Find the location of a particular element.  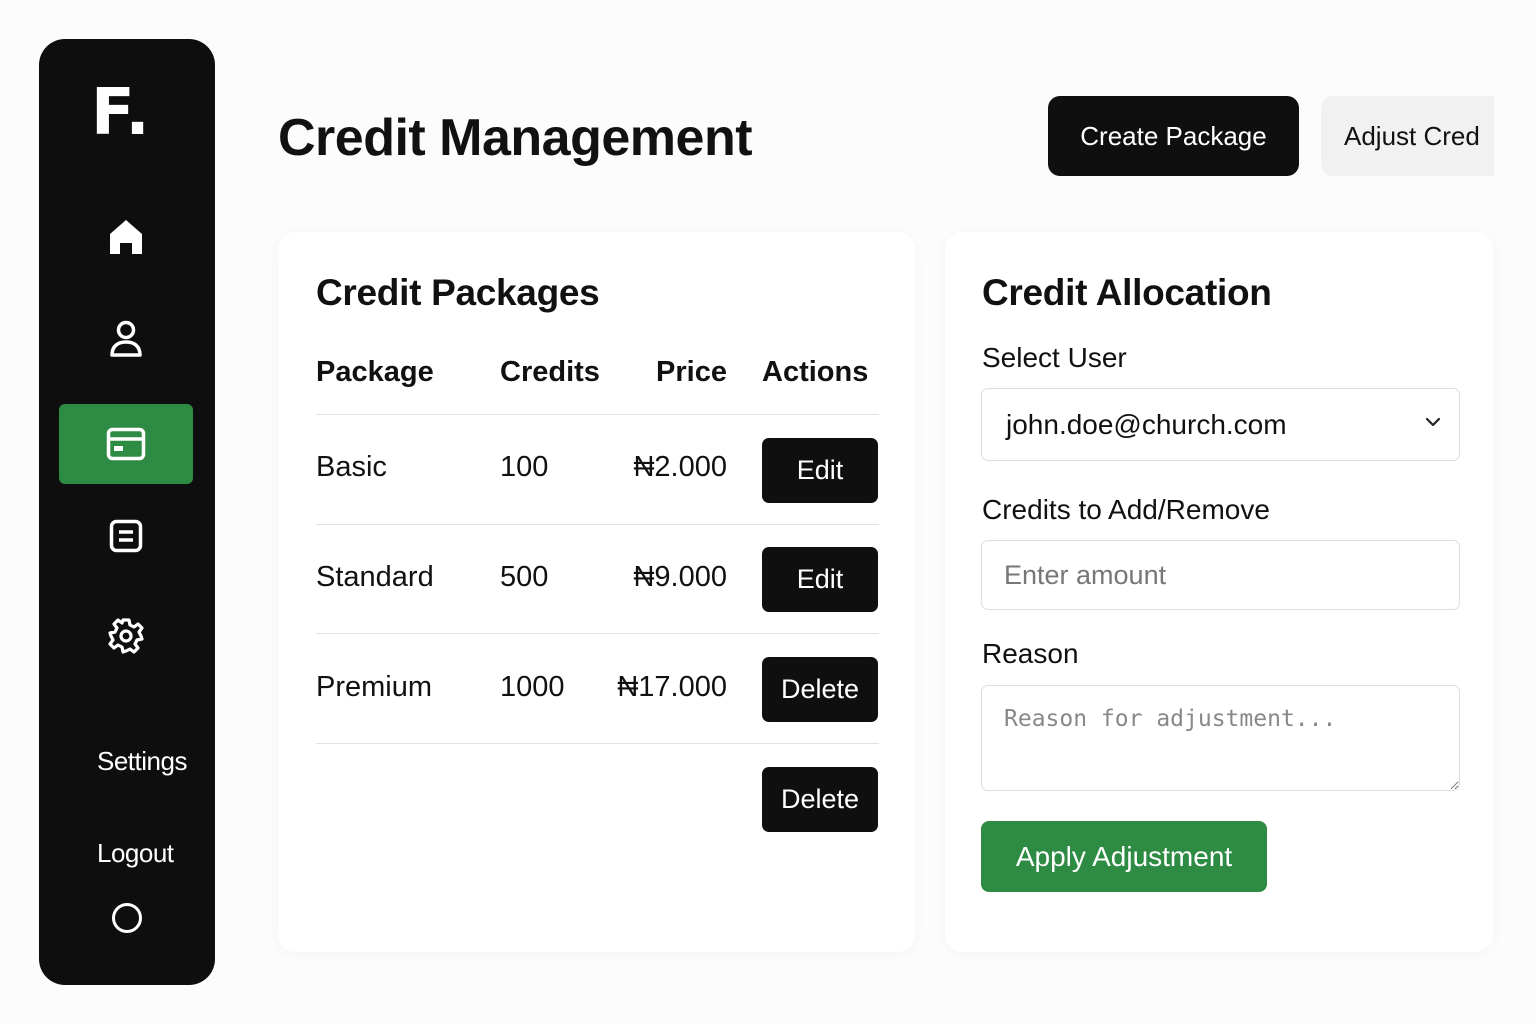

price-cell: ₦2.000 is located at coordinates (680, 467).